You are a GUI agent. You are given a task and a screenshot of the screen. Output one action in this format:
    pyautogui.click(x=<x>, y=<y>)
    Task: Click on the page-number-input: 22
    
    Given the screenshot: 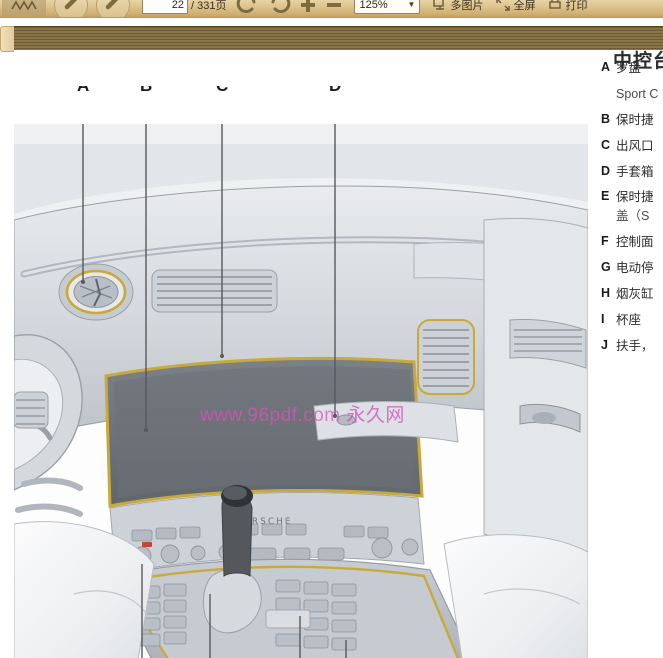 What is the action you would take?
    pyautogui.click(x=165, y=7)
    